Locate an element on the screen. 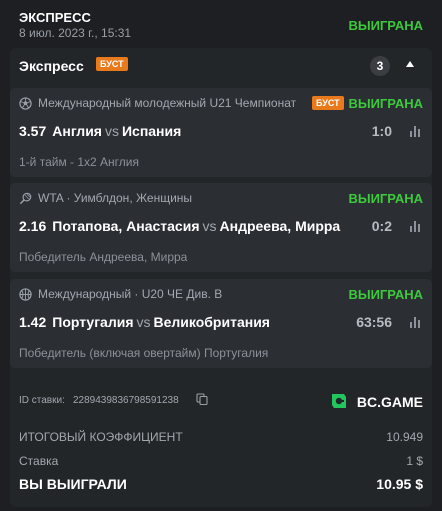 The height and width of the screenshot is (511, 442). winnings-value: 10.95 $ is located at coordinates (399, 484).